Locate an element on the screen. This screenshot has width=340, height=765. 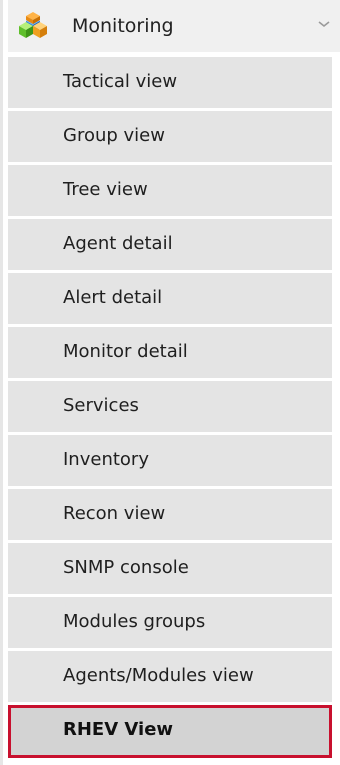
menu-left-rule is located at coordinates (1, 382).